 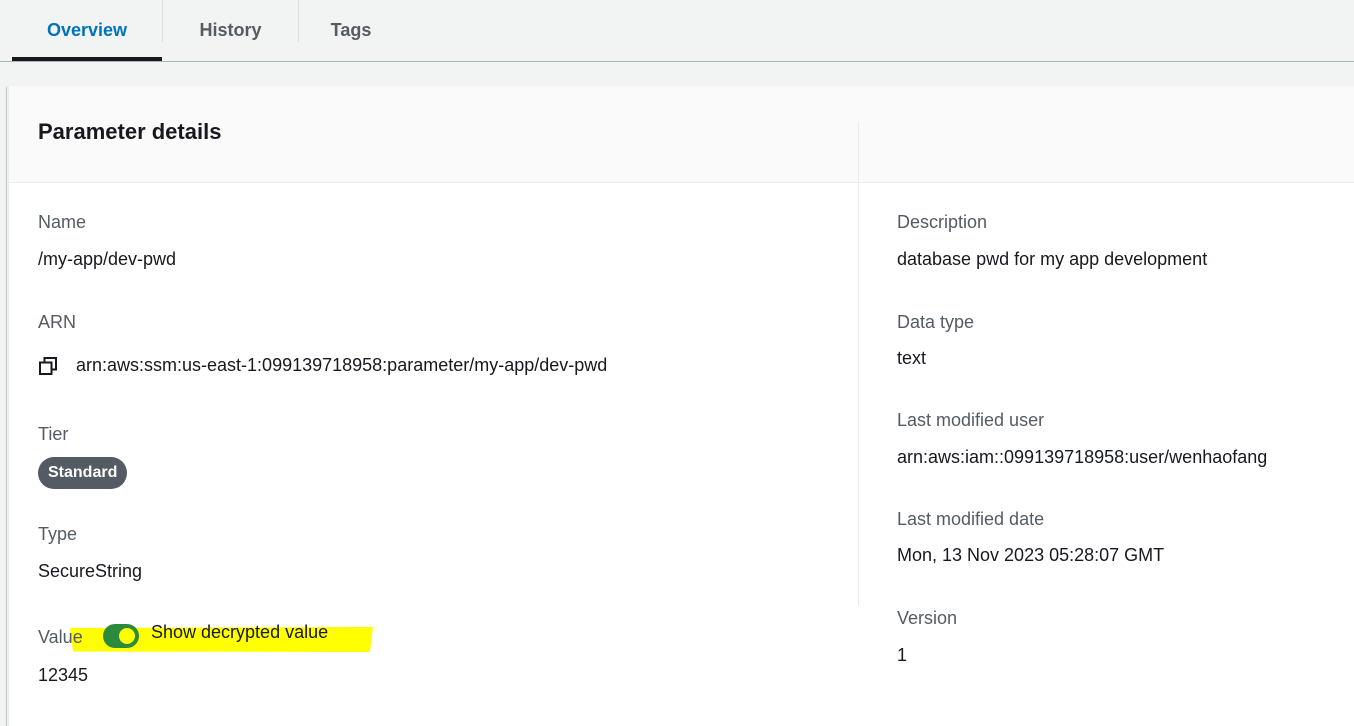 I want to click on column-divider, so click(x=858, y=364).